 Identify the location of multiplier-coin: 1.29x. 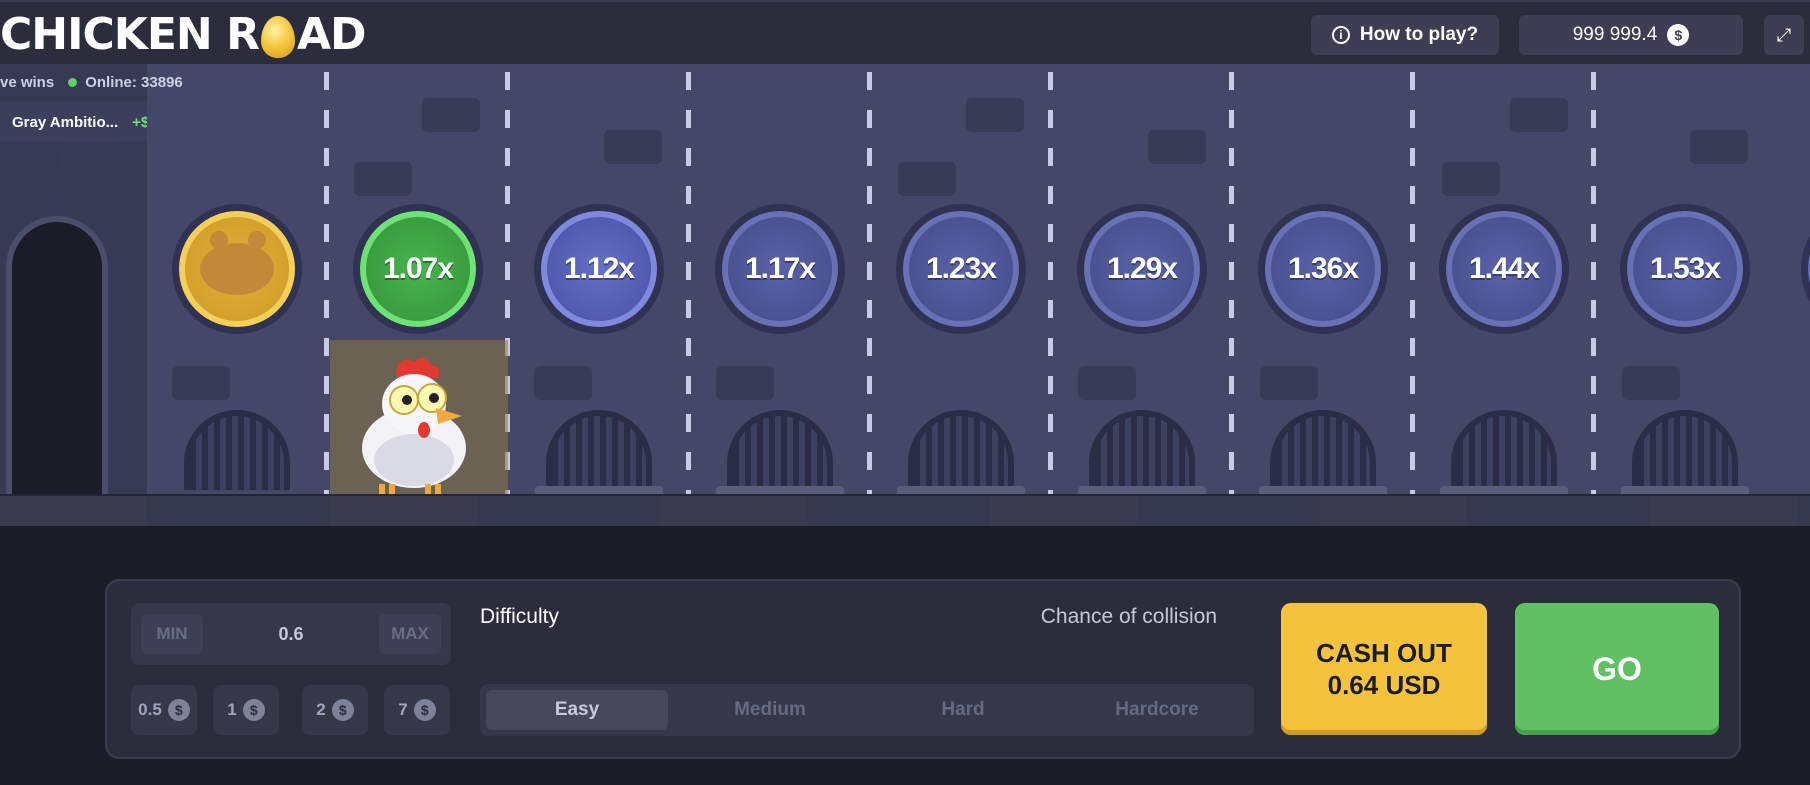
(1142, 269).